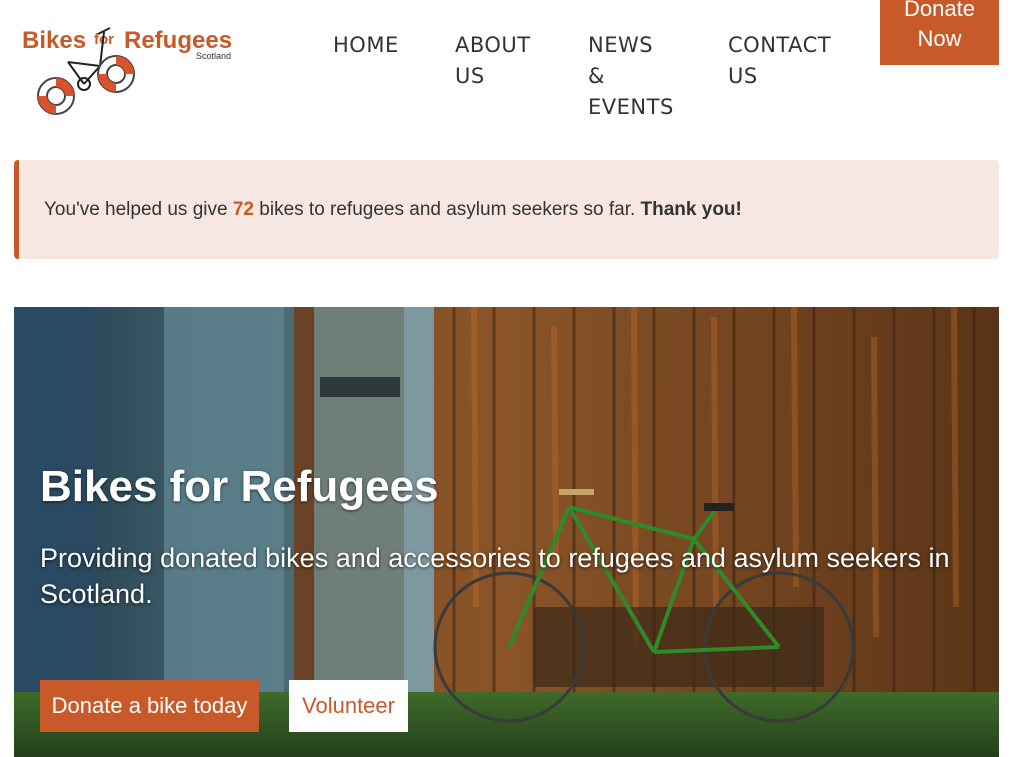  Describe the element at coordinates (779, 61) in the screenshot. I see `nav-contact-us: CONTACT US` at that location.